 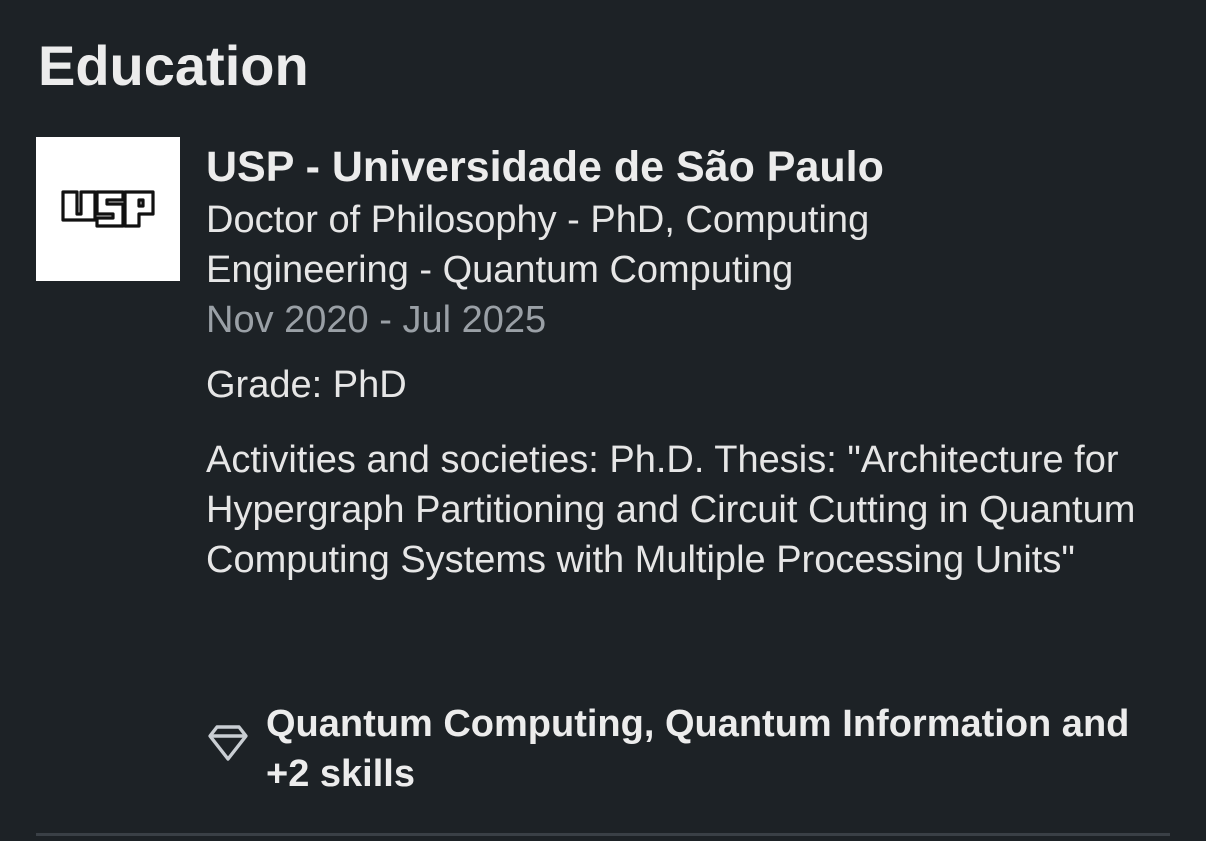 What do you see at coordinates (306, 385) in the screenshot?
I see `grade-text: Grade: PhD` at bounding box center [306, 385].